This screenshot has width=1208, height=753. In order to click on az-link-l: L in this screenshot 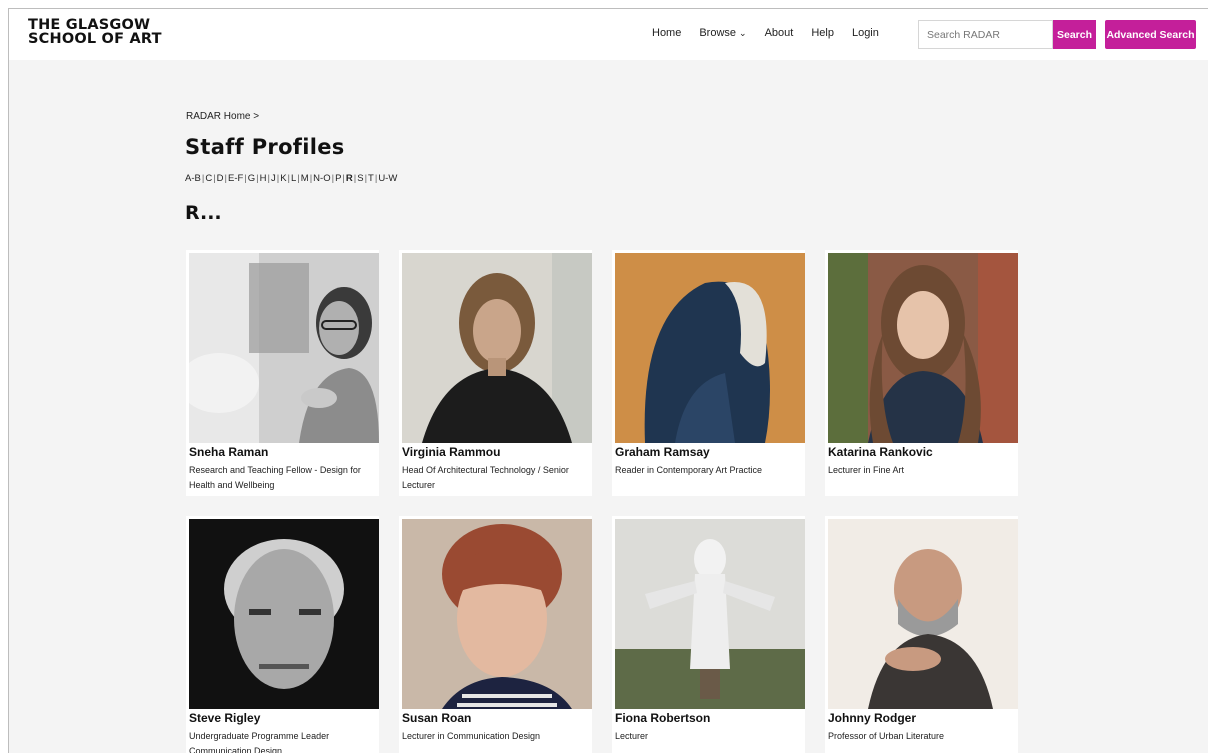, I will do `click(293, 178)`.